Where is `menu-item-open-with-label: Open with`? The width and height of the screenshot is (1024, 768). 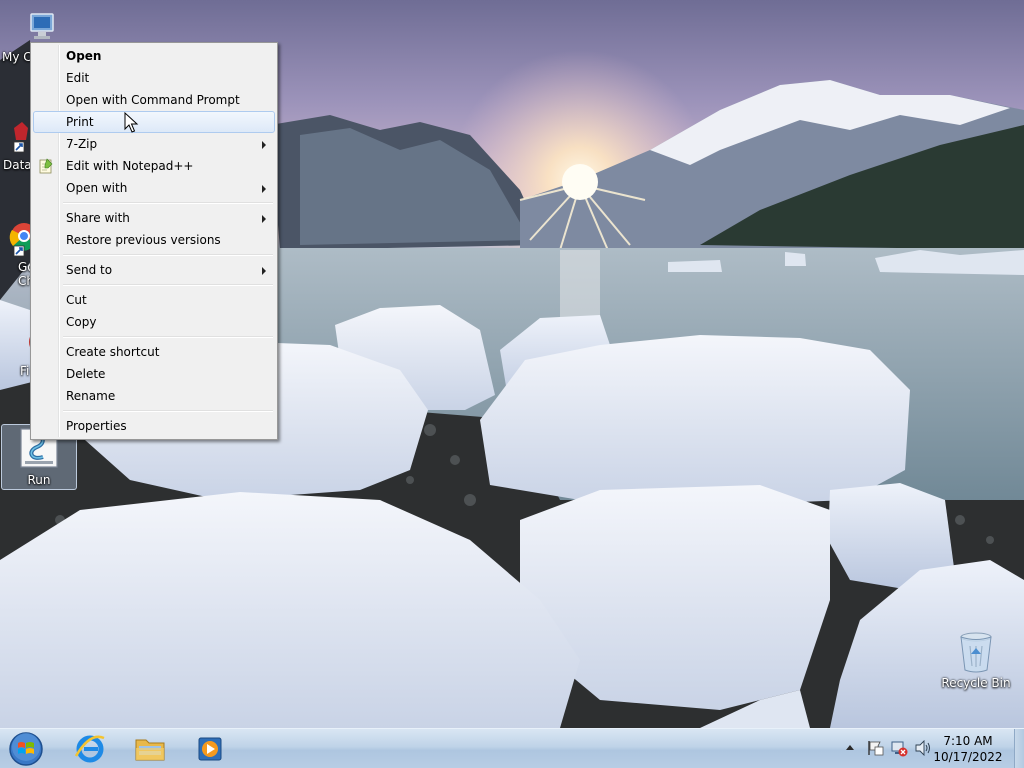 menu-item-open-with-label: Open with is located at coordinates (97, 188).